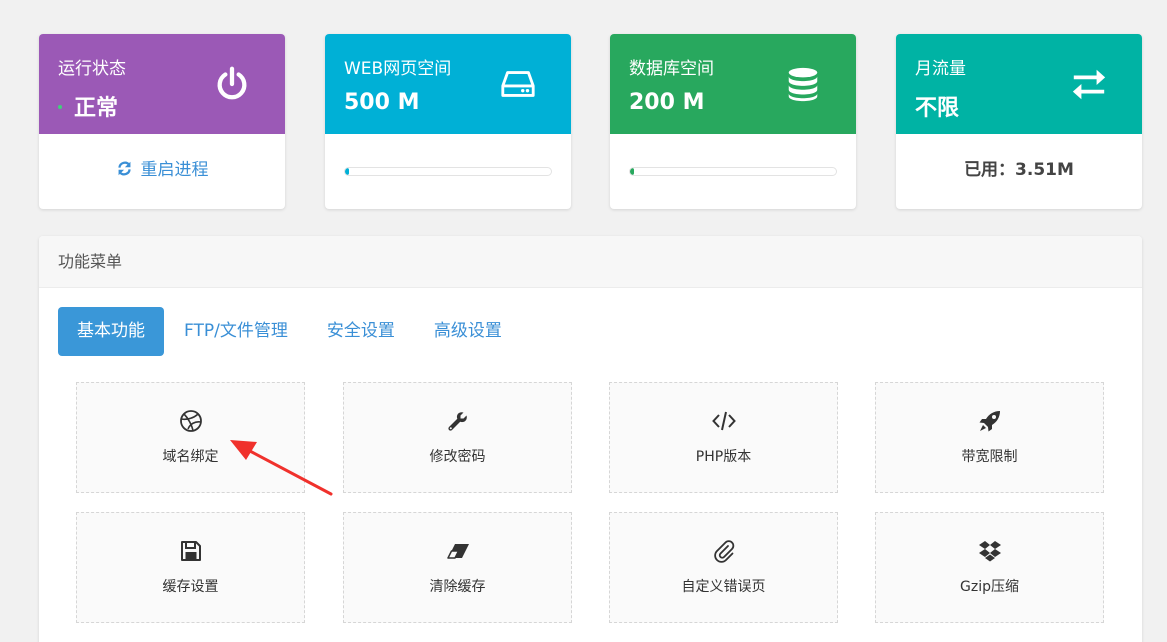 This screenshot has height=642, width=1167. What do you see at coordinates (232, 83) in the screenshot?
I see `power-icon` at bounding box center [232, 83].